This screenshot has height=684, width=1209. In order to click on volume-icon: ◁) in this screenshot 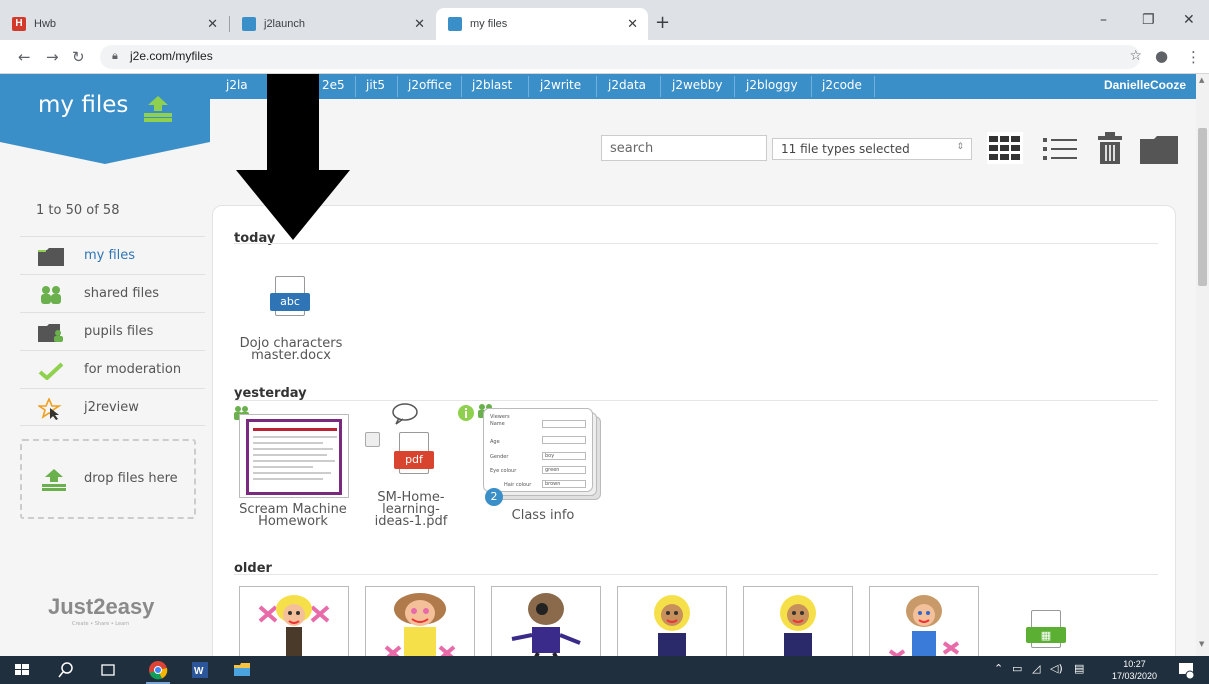, I will do `click(1056, 668)`.